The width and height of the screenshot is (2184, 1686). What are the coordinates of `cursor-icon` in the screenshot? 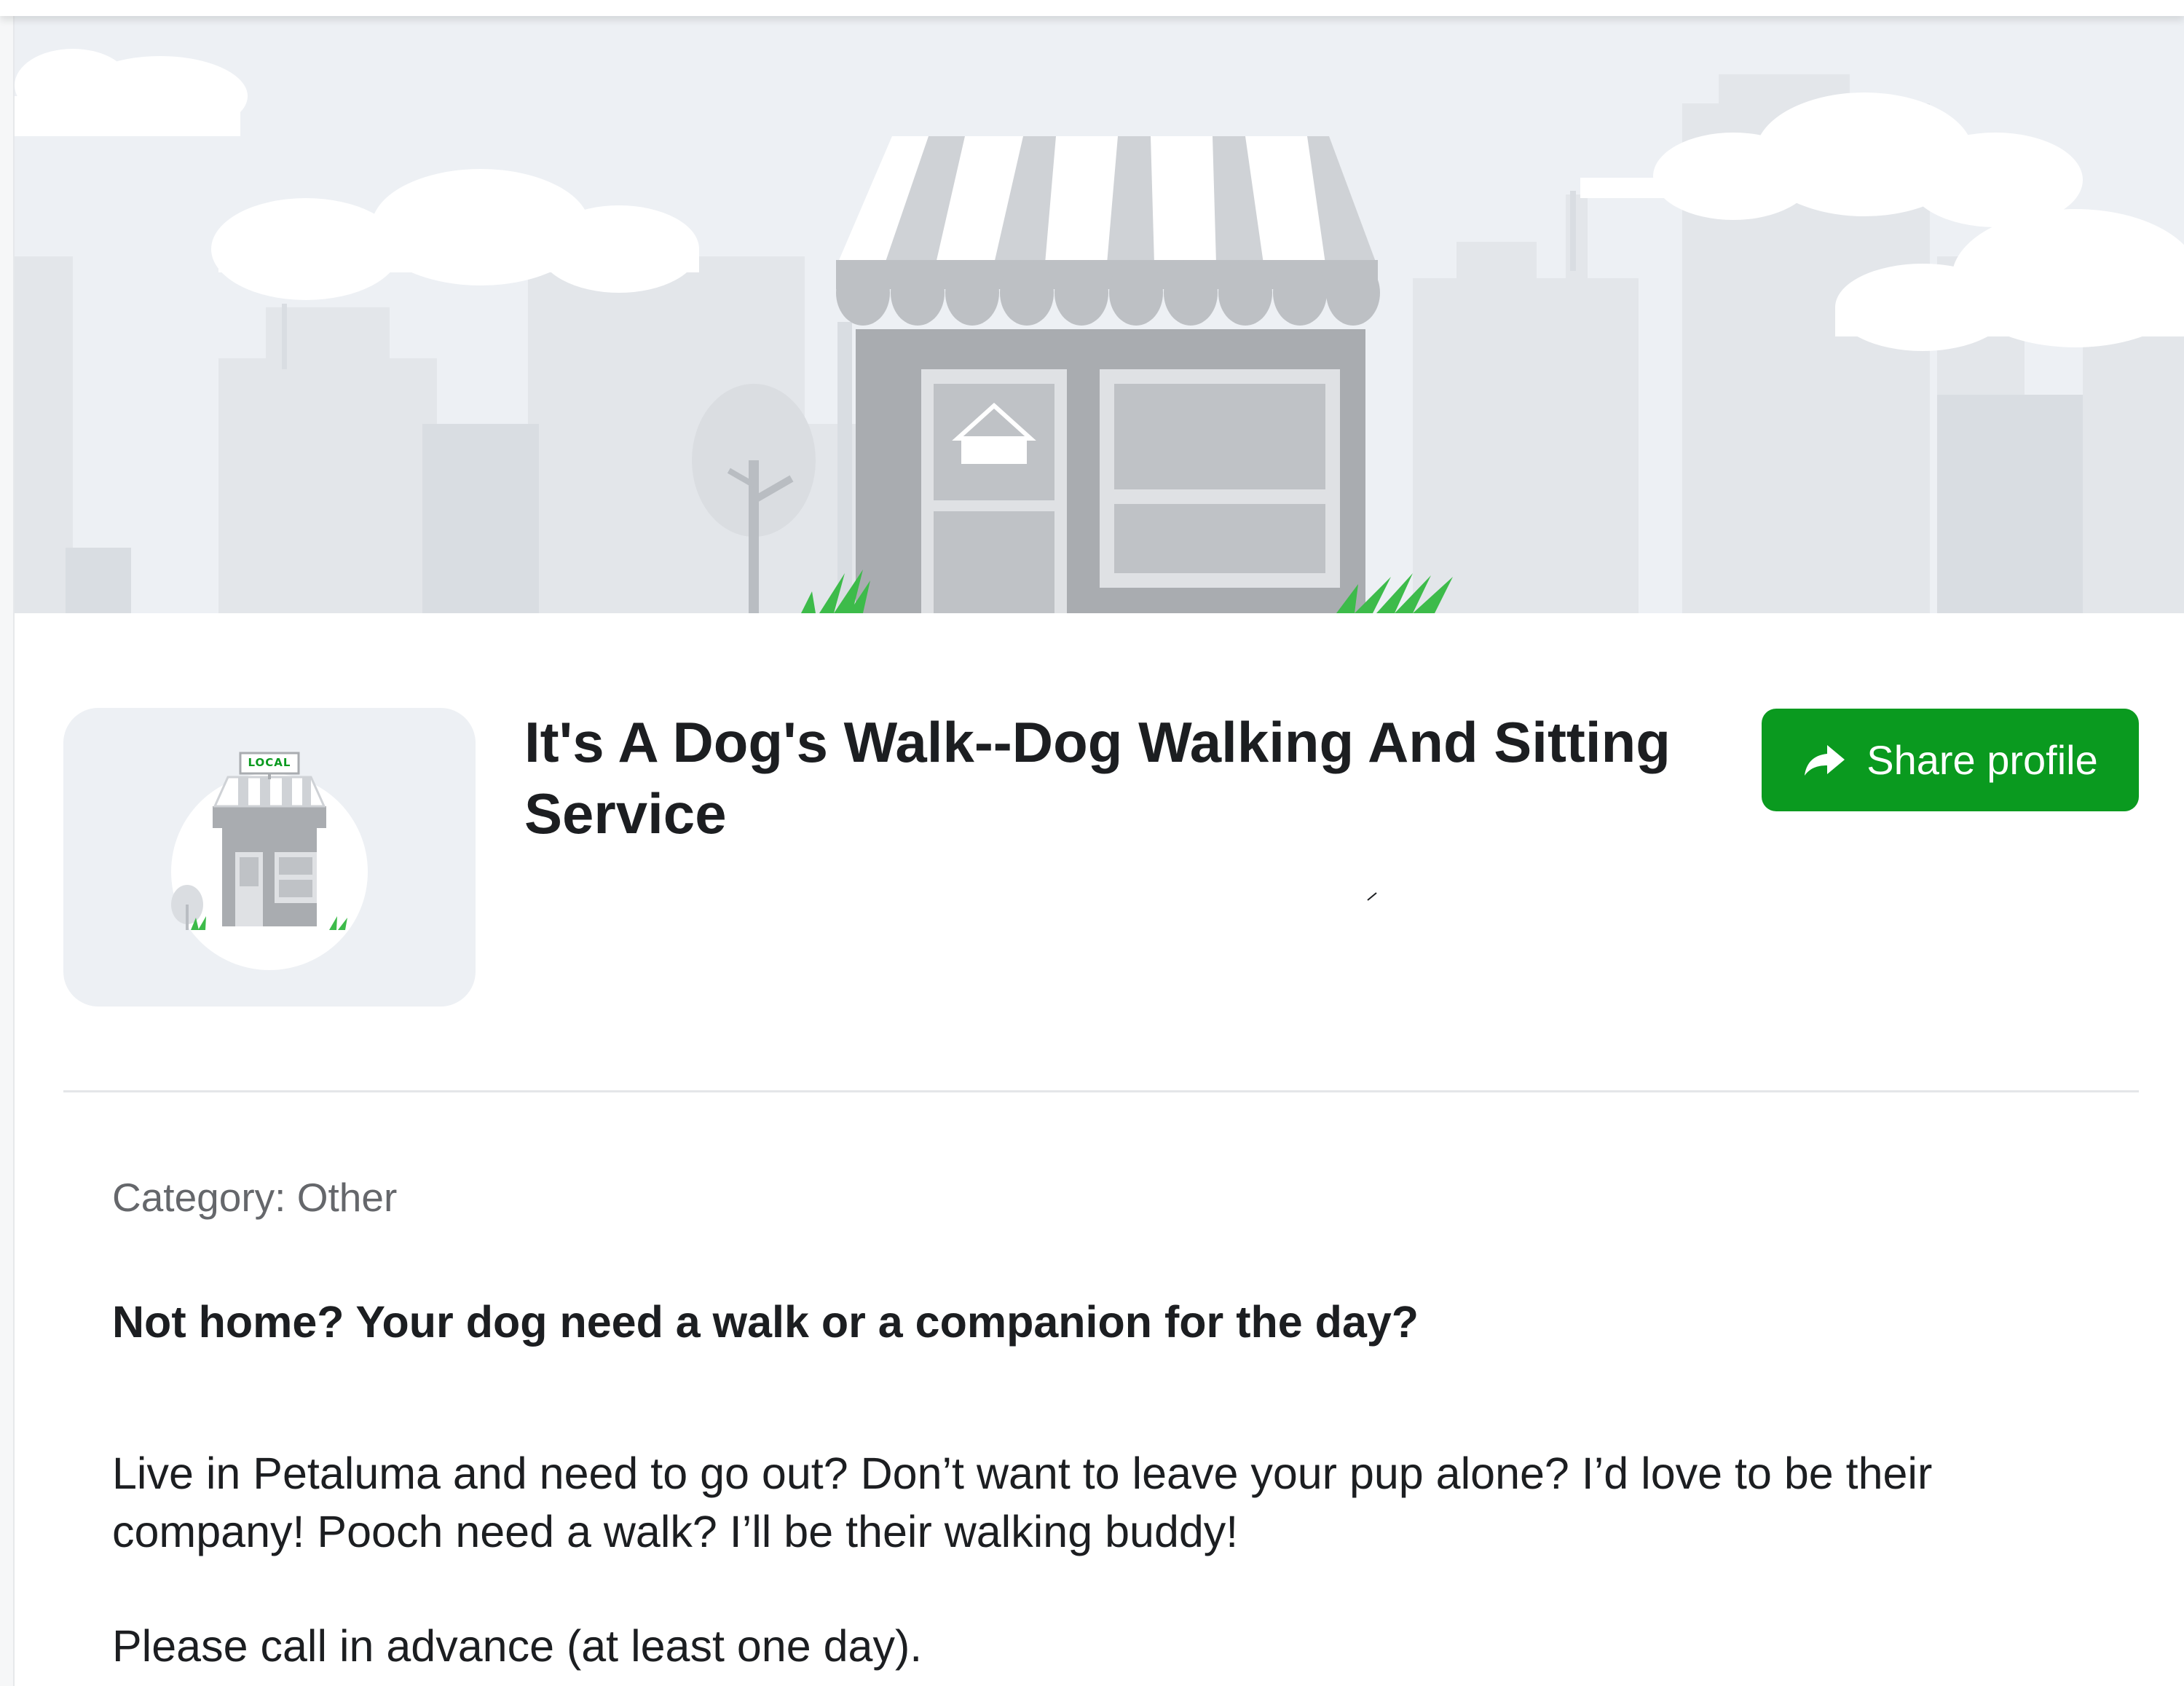 It's located at (1372, 896).